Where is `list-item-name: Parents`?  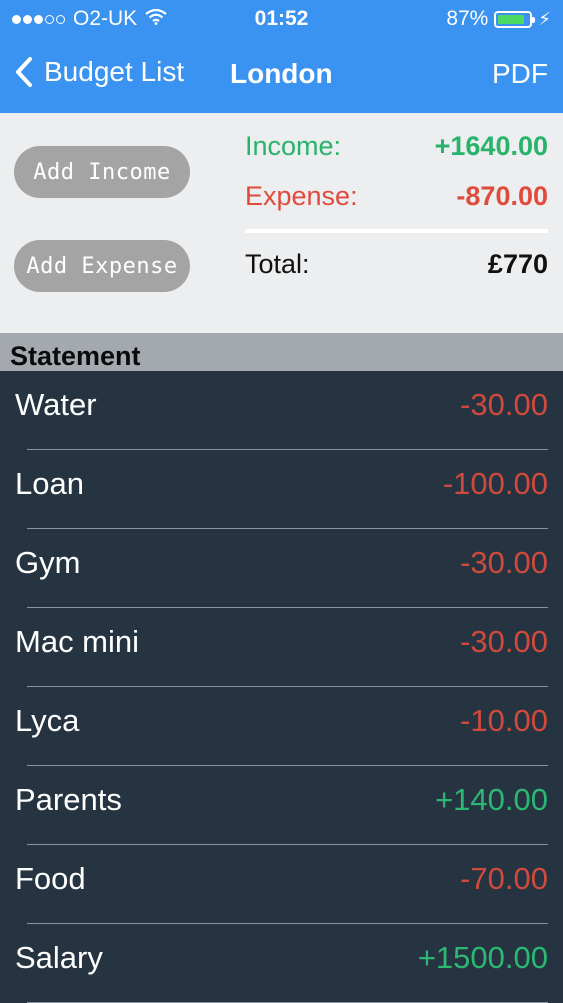
list-item-name: Parents is located at coordinates (68, 799).